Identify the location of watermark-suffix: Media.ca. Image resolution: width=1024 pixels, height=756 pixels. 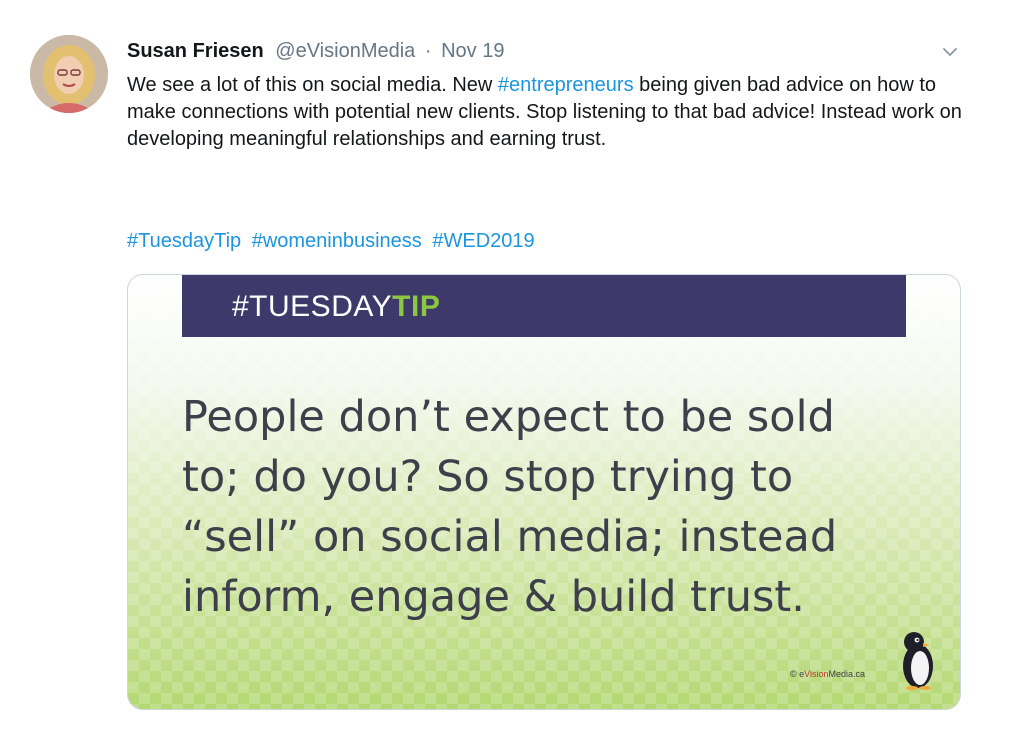
(847, 674).